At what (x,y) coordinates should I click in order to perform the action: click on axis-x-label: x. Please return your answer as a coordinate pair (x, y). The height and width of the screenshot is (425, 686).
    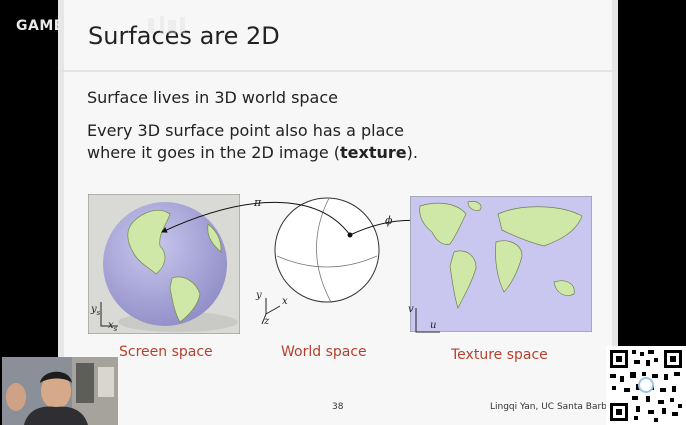
    Looking at the image, I should click on (285, 301).